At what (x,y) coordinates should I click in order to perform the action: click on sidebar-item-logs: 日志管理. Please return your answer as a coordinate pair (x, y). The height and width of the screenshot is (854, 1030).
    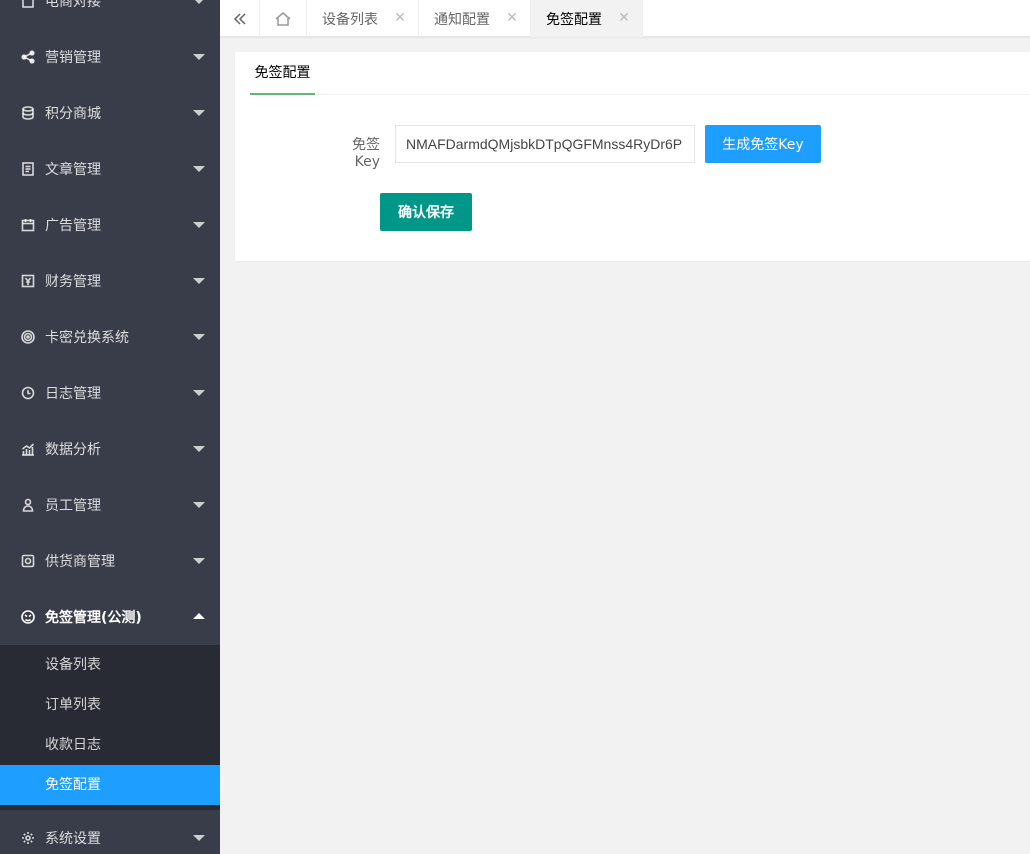
    Looking at the image, I should click on (110, 393).